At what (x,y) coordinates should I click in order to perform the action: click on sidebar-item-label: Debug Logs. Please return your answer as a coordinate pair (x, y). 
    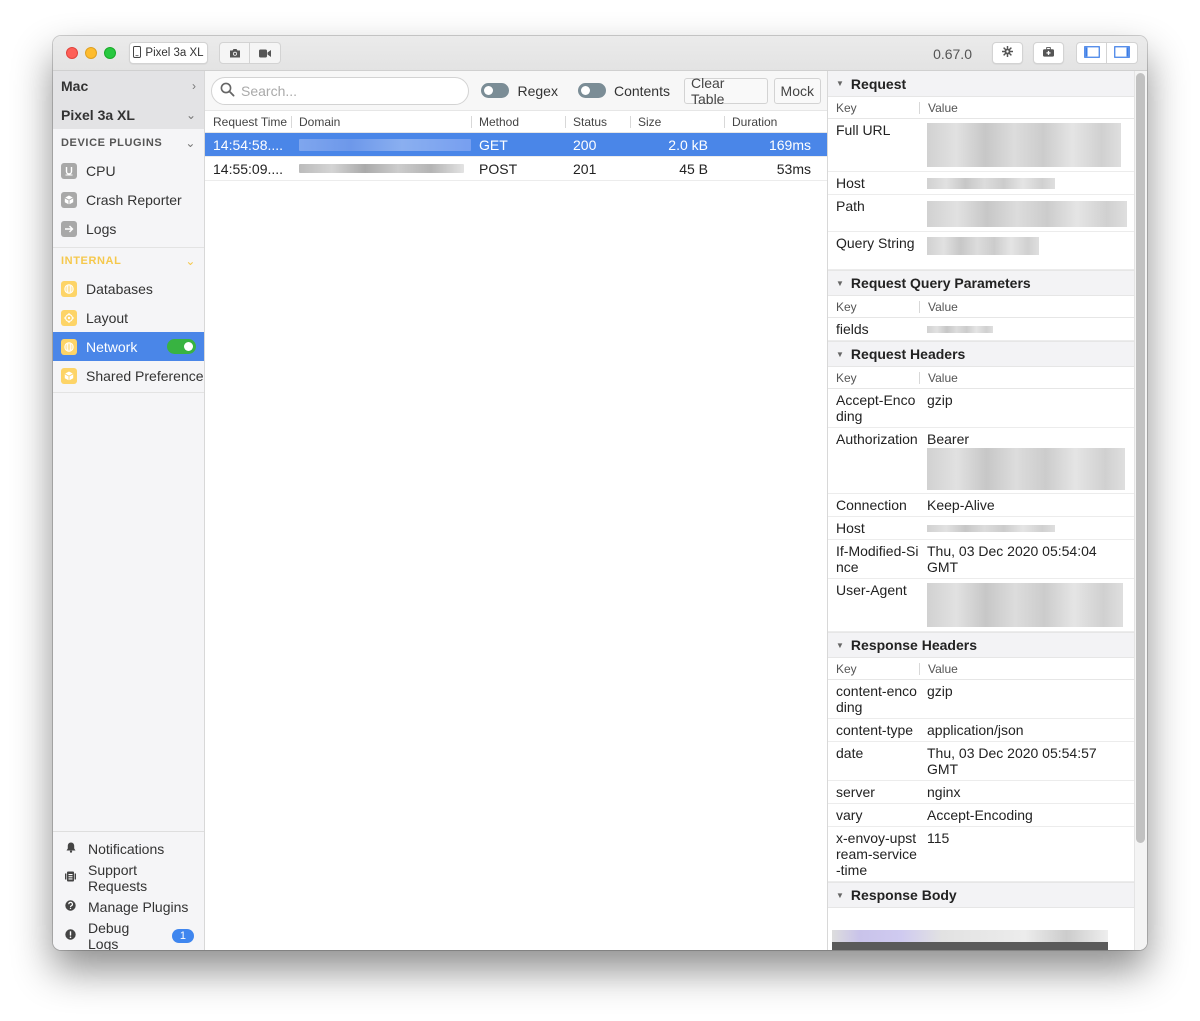
    Looking at the image, I should click on (109, 935).